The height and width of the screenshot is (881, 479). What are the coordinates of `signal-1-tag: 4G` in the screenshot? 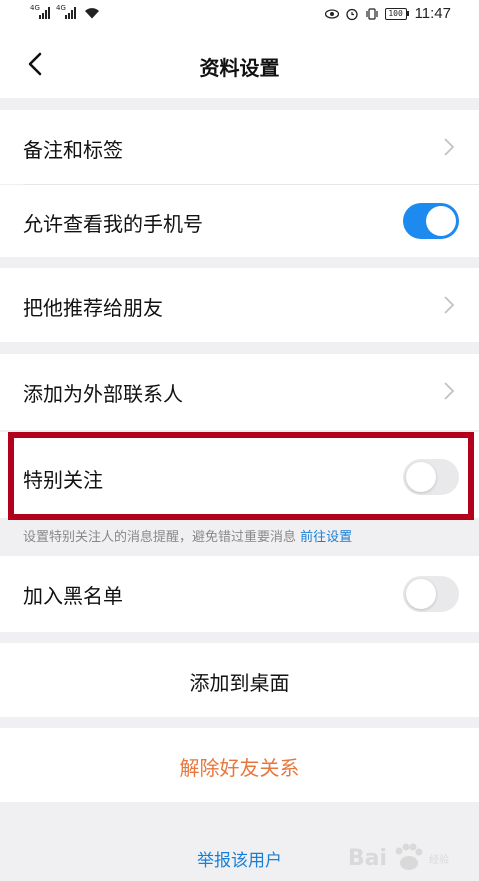 It's located at (35, 8).